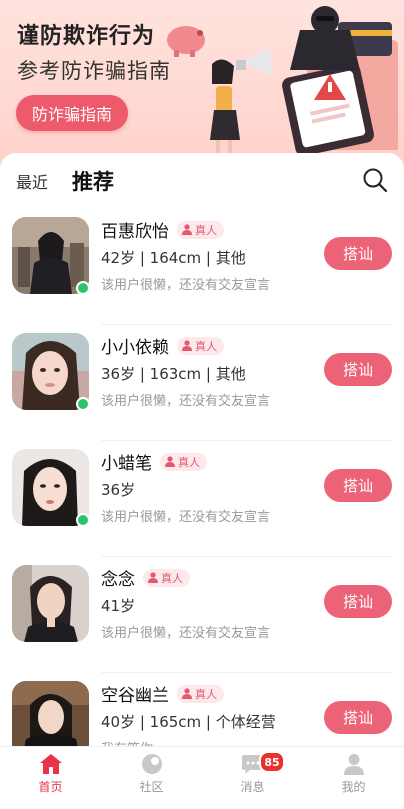 The image size is (404, 809). Describe the element at coordinates (135, 348) in the screenshot. I see `user-name: 小小依赖` at that location.